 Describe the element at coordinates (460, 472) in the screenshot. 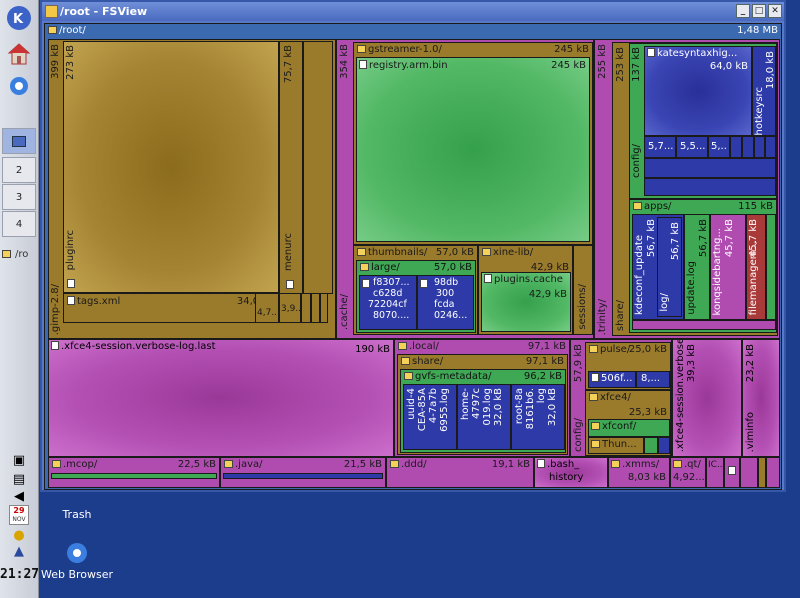

I see `dir-ddd: .ddd/19,1 kB` at that location.